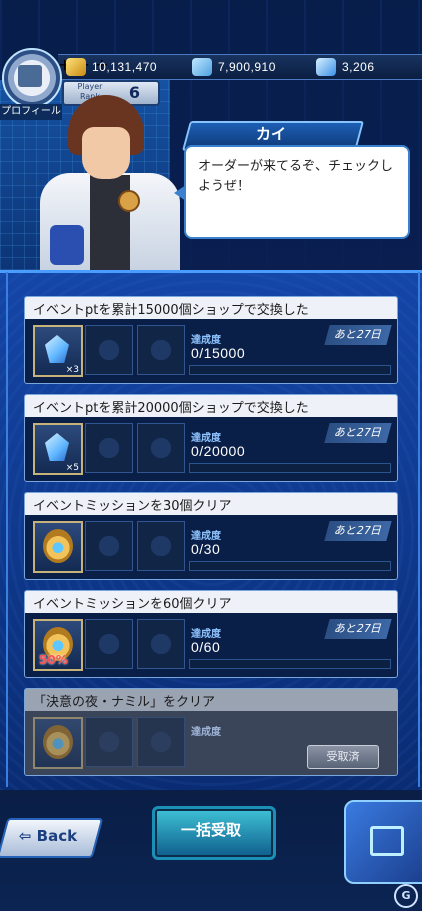 The image size is (422, 911). What do you see at coordinates (76, 67) in the screenshot?
I see `gold-coin-icon` at bounding box center [76, 67].